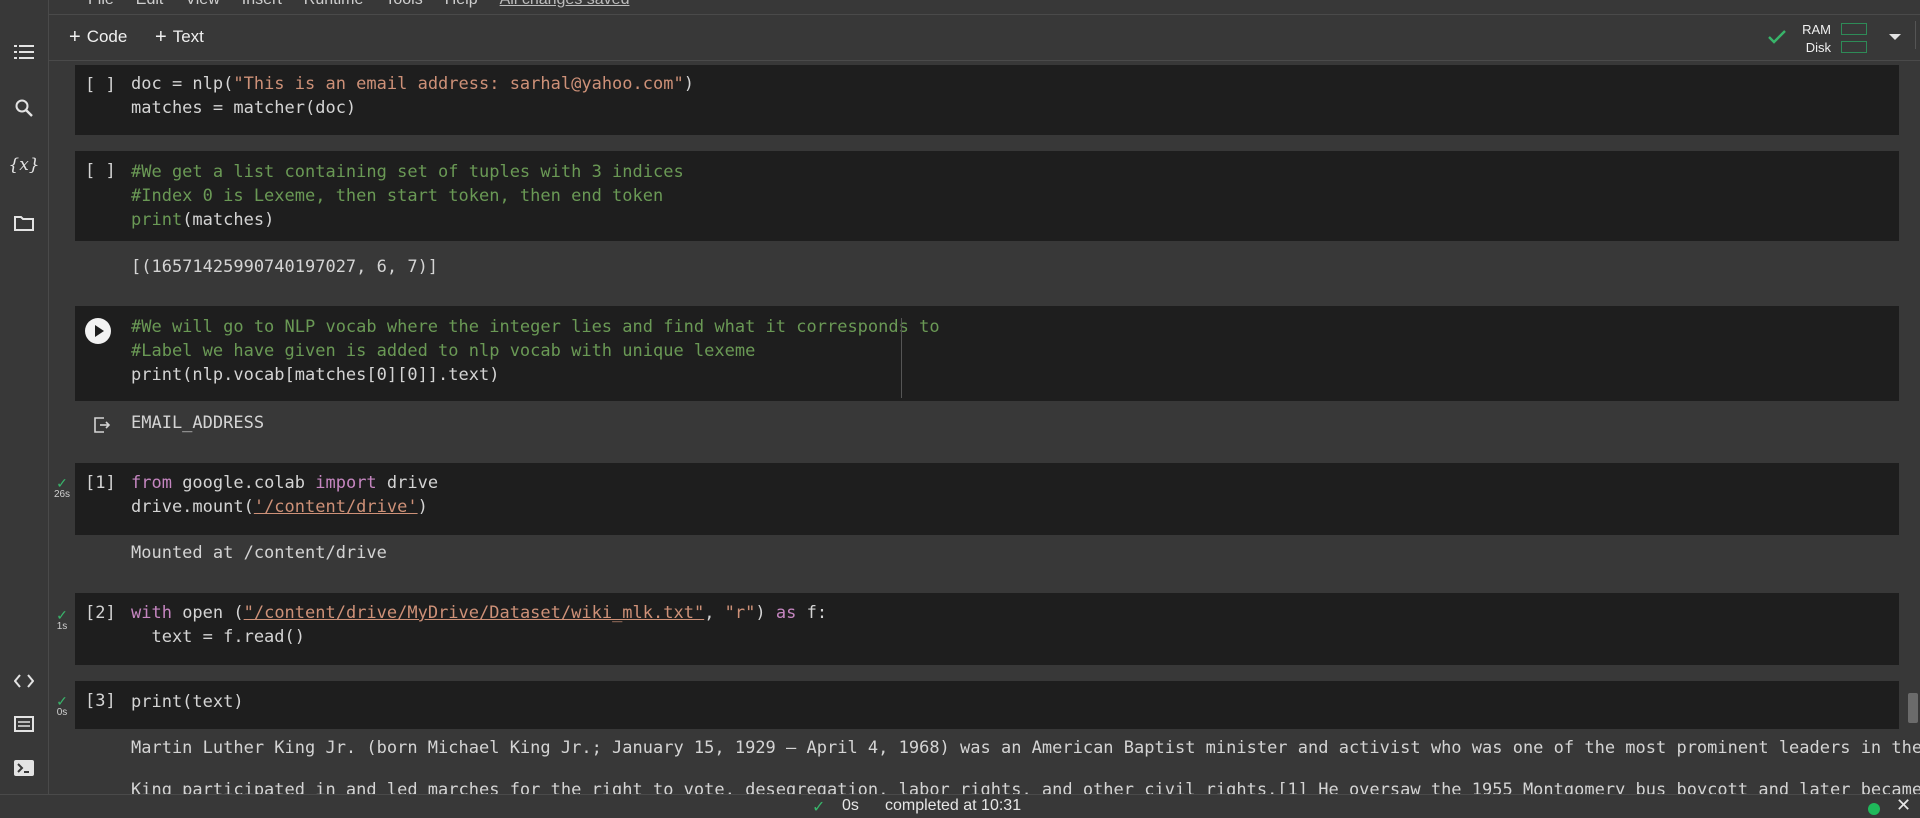 This screenshot has height=818, width=1920. I want to click on menu-insert: Insert, so click(262, 4).